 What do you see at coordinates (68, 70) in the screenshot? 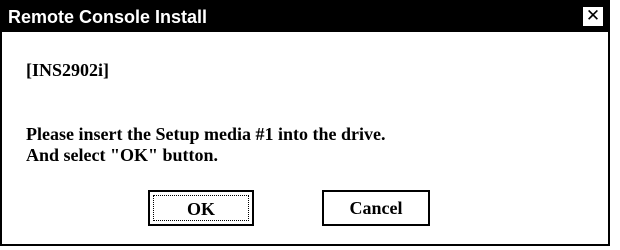
I see `message-code: [INS2902i]` at bounding box center [68, 70].